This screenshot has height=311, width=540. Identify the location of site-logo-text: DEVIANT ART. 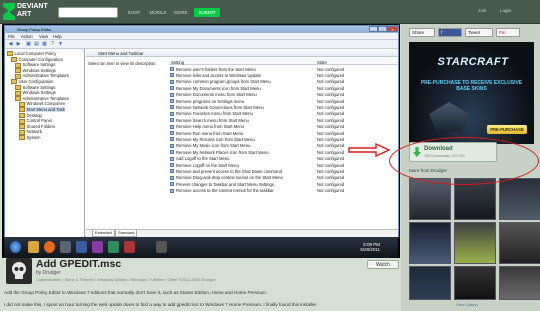
(32, 11).